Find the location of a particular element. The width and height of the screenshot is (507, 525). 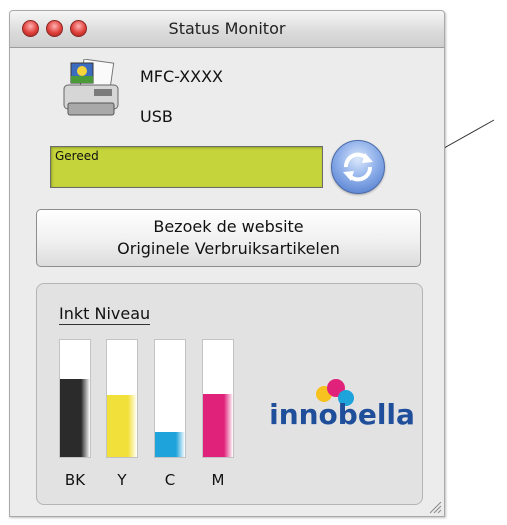

visit-button-line2: Originele Verbruiksartikelen is located at coordinates (228, 248).